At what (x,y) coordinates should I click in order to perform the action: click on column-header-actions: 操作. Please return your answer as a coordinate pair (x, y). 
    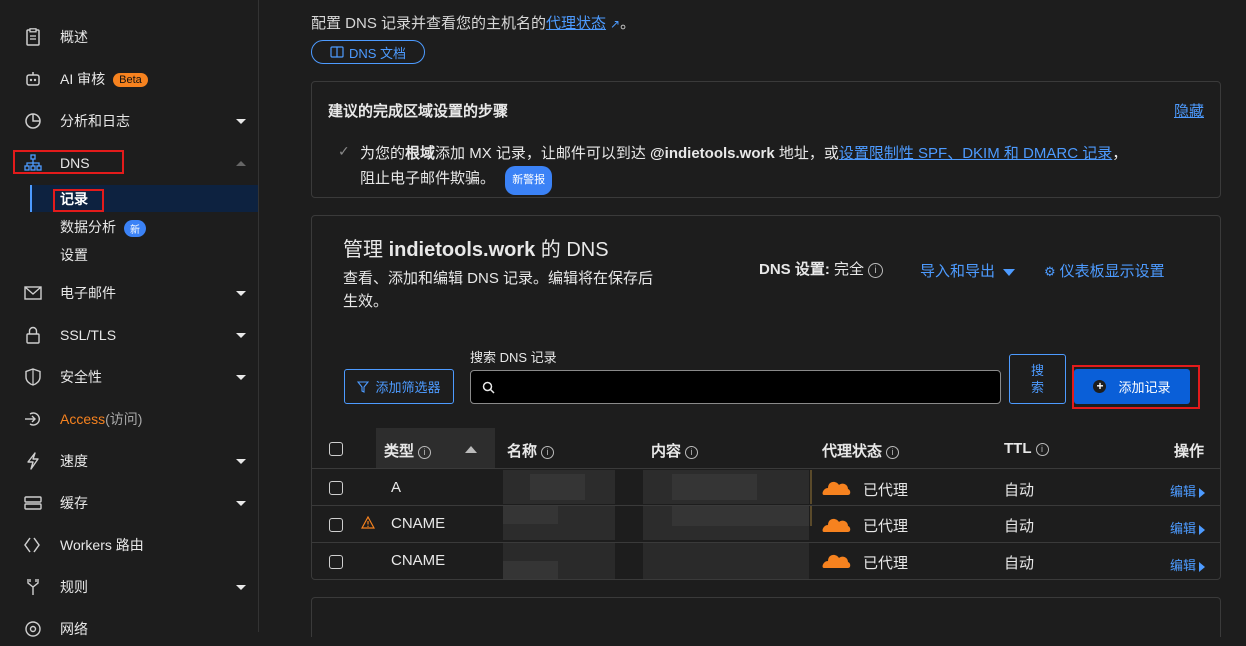
    Looking at the image, I should click on (1189, 451).